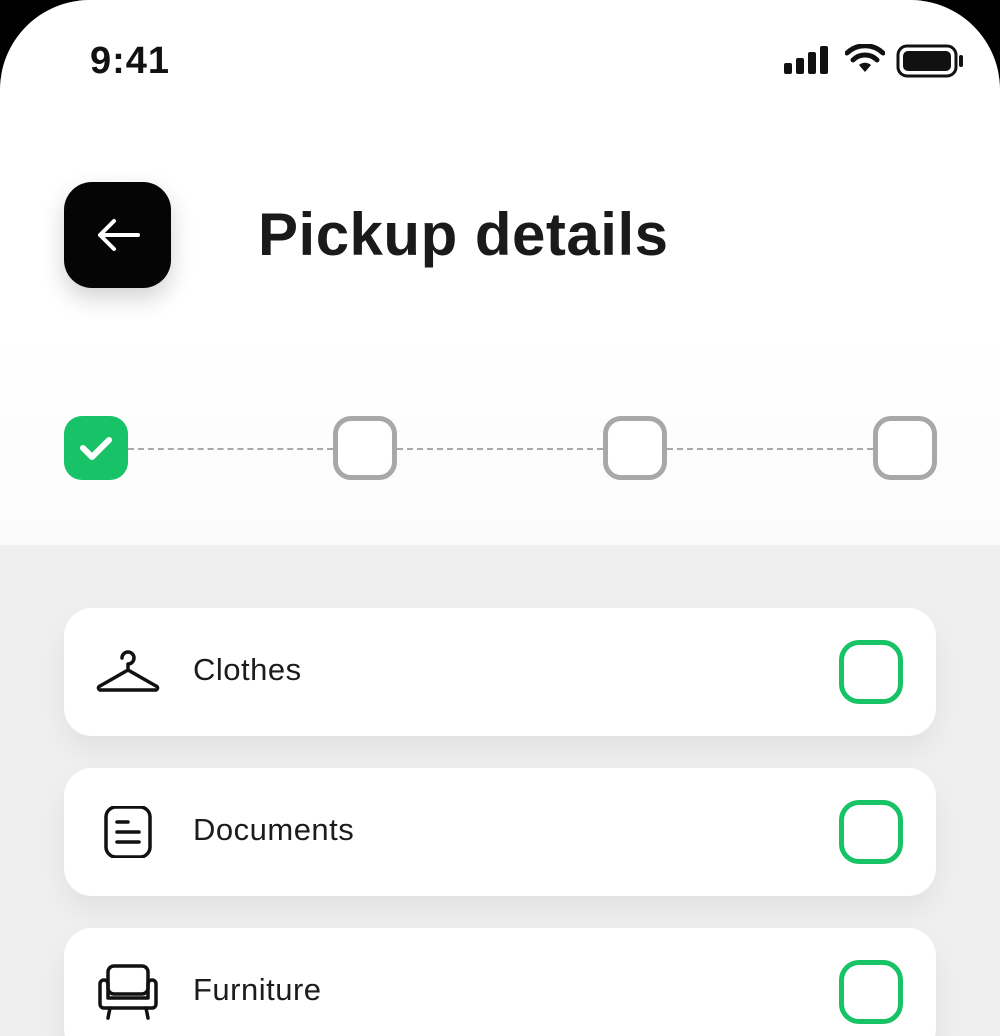 The image size is (1000, 1036). I want to click on item-card-documents: Documents, so click(500, 832).